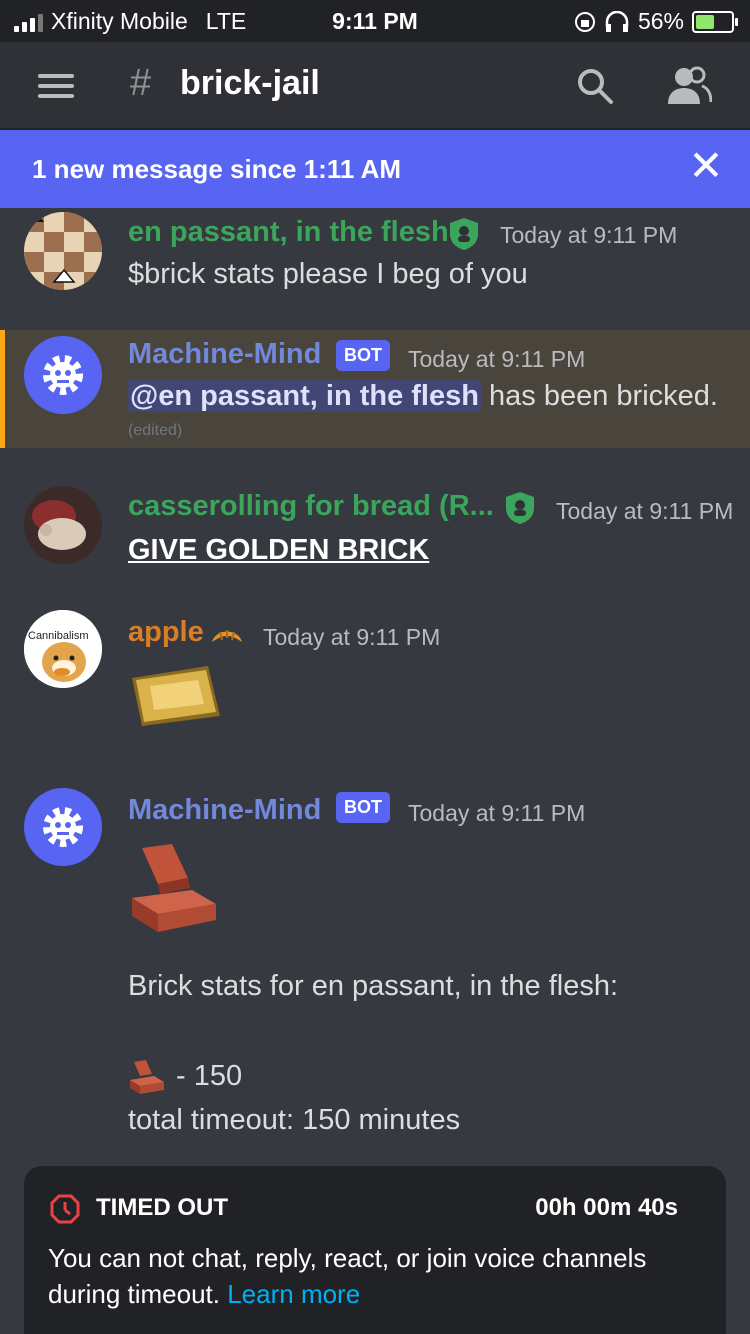 The image size is (750, 1334). I want to click on message-text: $brick stats please I beg of you, so click(328, 274).